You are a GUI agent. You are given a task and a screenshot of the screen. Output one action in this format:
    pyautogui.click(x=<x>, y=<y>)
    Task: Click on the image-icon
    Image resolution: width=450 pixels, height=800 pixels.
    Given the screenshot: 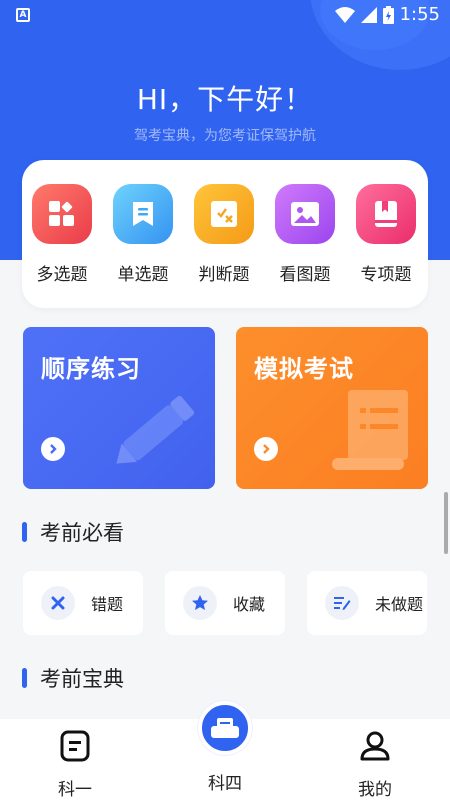 What is the action you would take?
    pyautogui.click(x=305, y=214)
    